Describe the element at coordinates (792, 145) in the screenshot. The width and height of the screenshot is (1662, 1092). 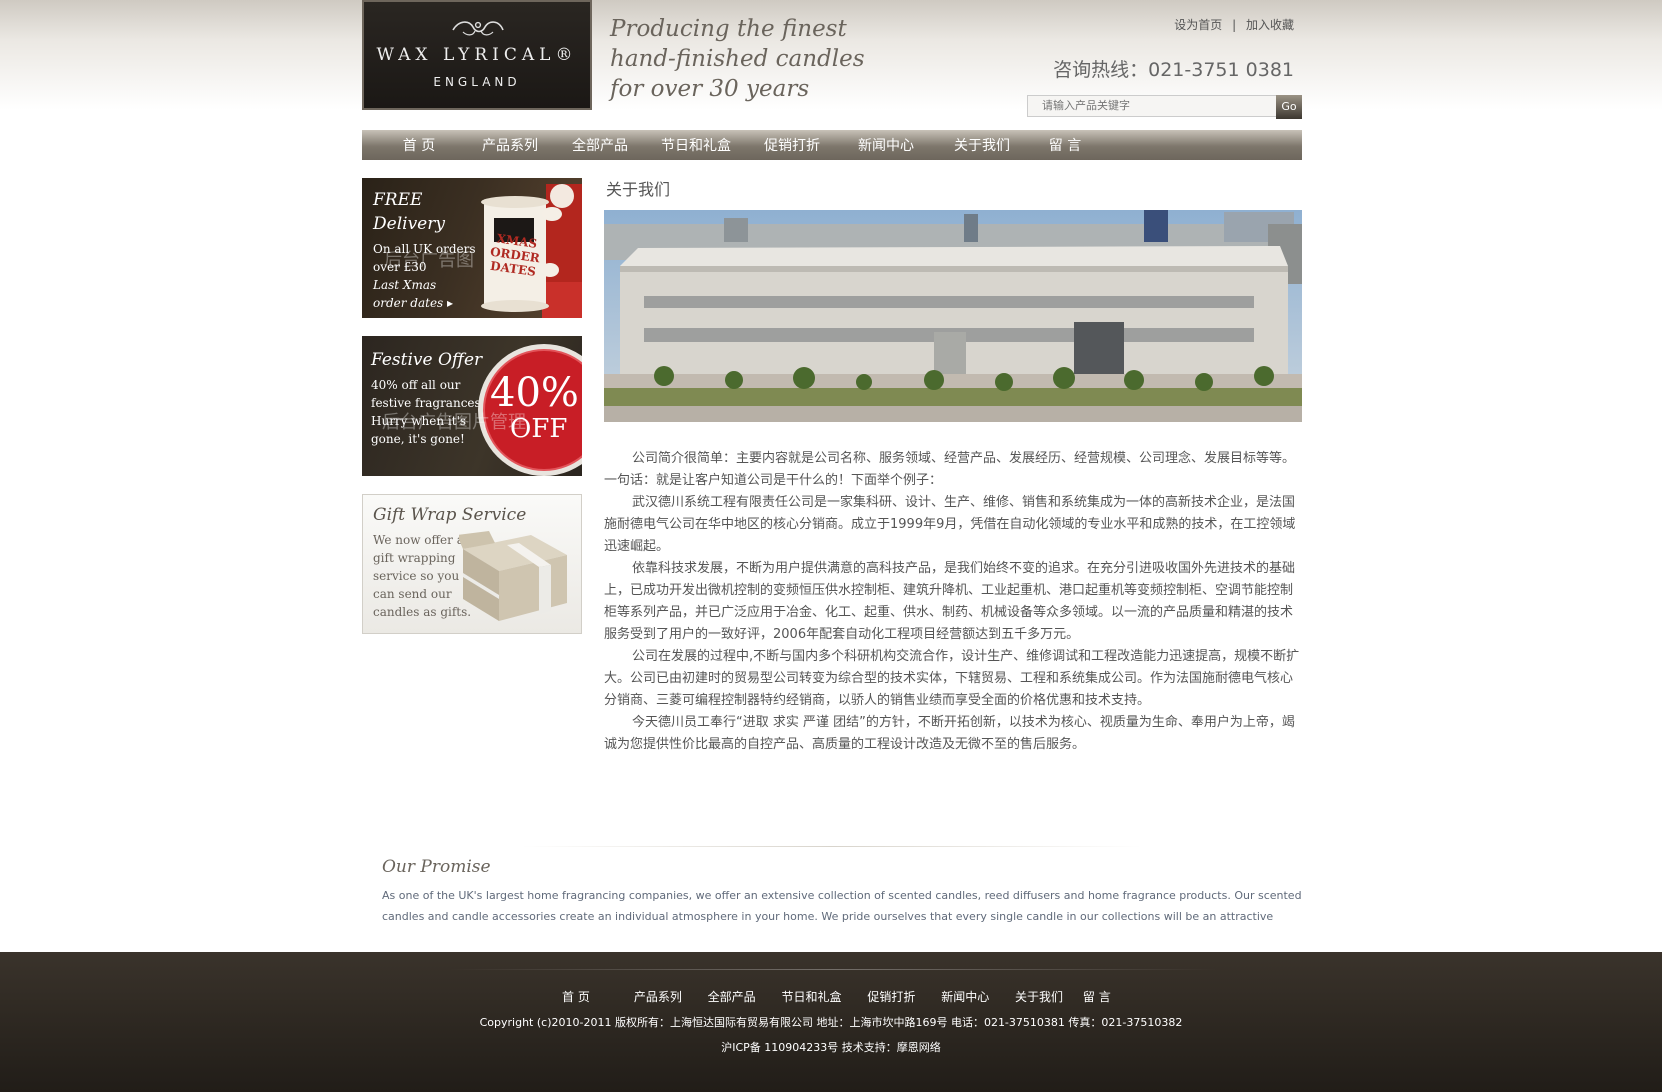
I see `nav-item-promotions: 促销打折` at that location.